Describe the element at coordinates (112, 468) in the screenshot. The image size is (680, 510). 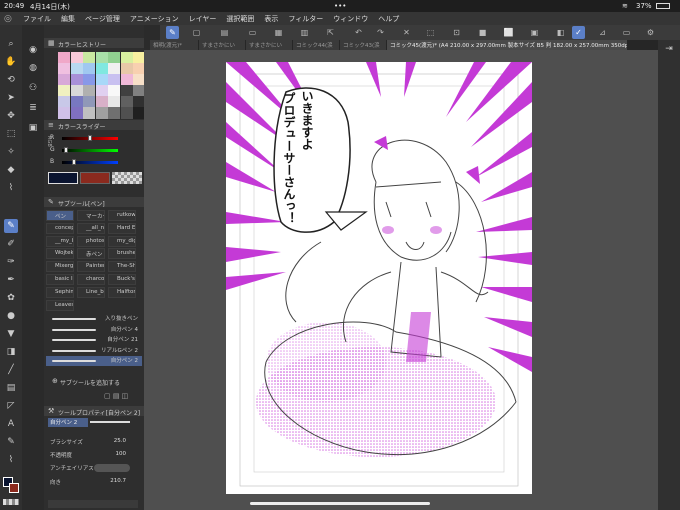
I see `antialias-selector` at that location.